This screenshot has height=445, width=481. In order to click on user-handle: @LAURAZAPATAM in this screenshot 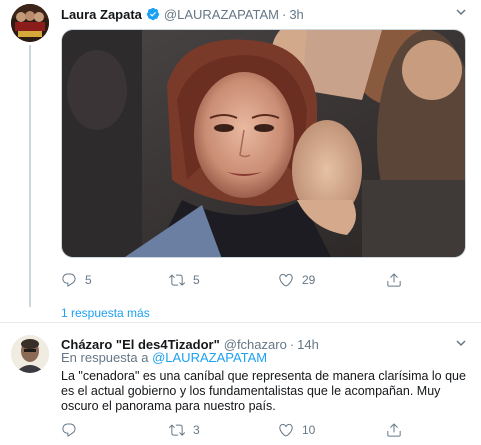, I will do `click(221, 14)`.